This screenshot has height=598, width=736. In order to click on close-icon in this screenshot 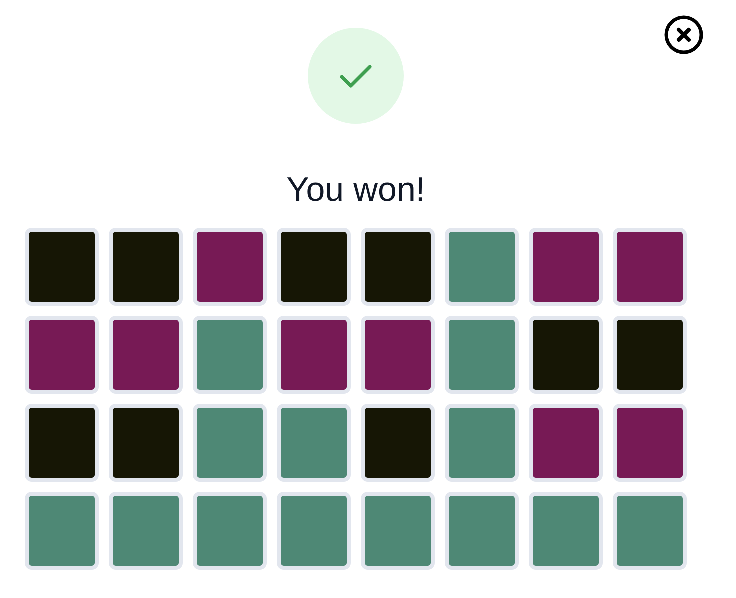, I will do `click(684, 35)`.